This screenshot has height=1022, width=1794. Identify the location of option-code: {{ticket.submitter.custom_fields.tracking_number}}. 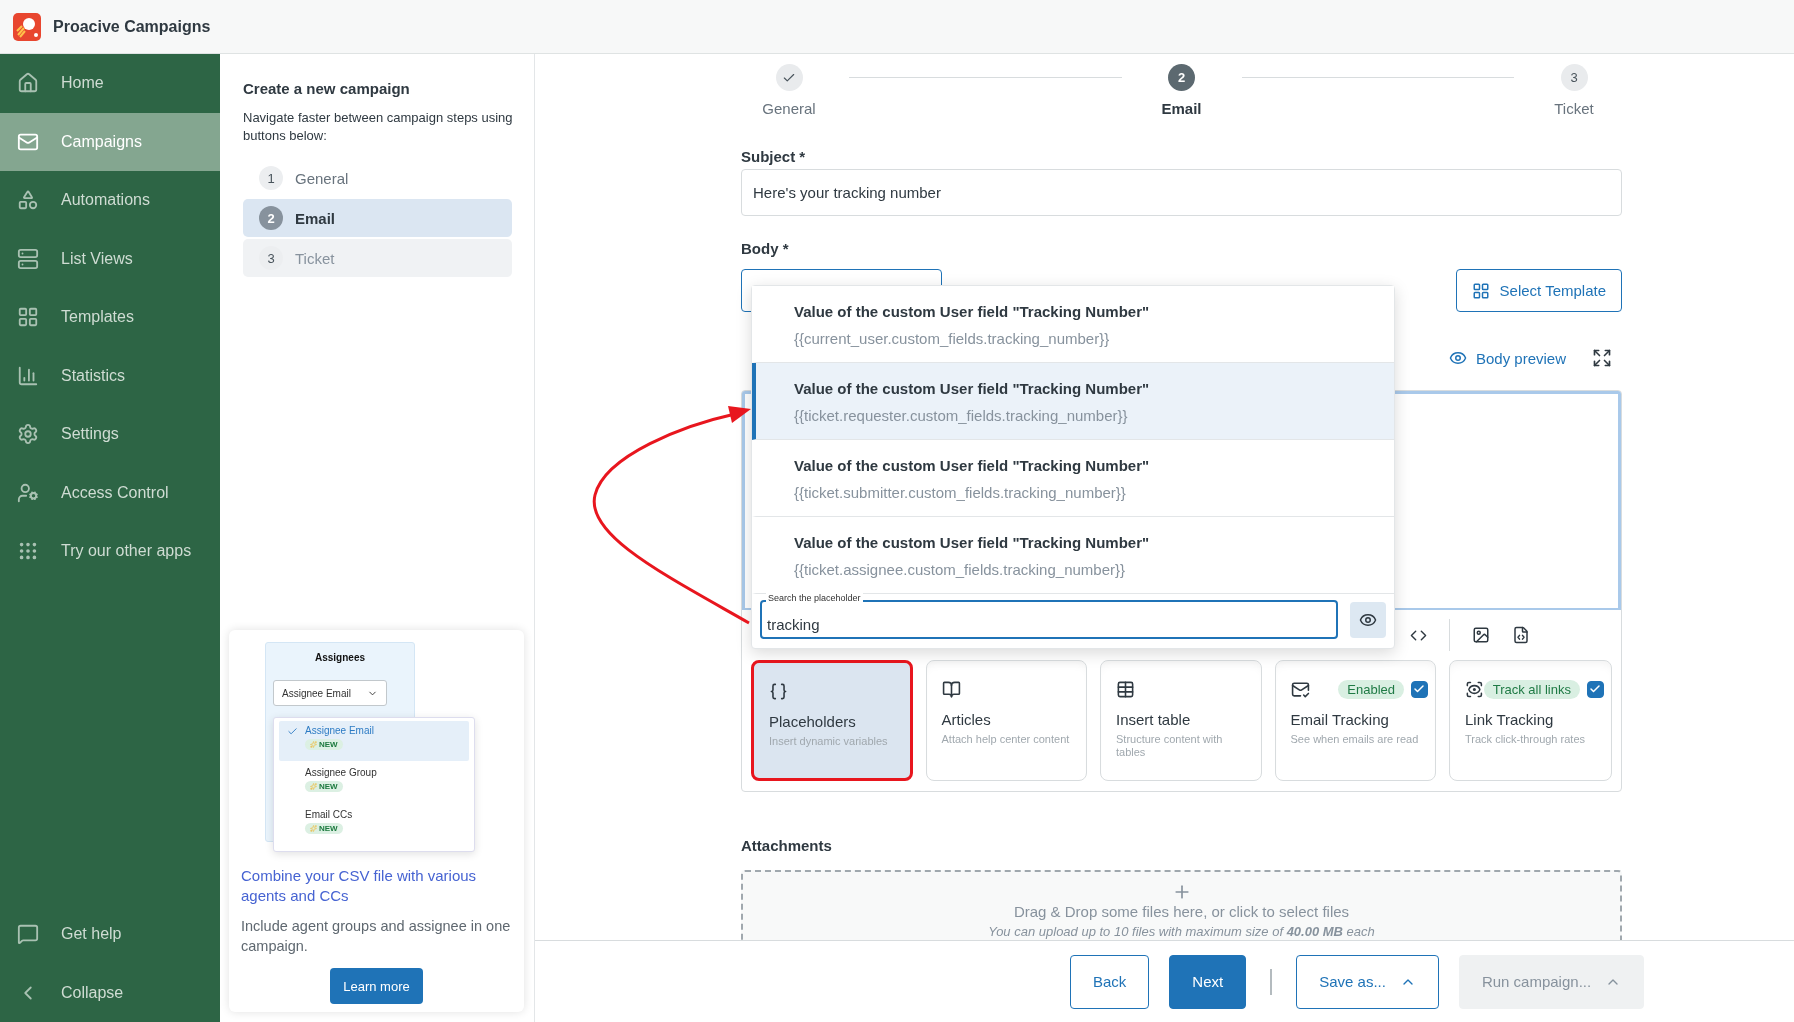
(960, 492).